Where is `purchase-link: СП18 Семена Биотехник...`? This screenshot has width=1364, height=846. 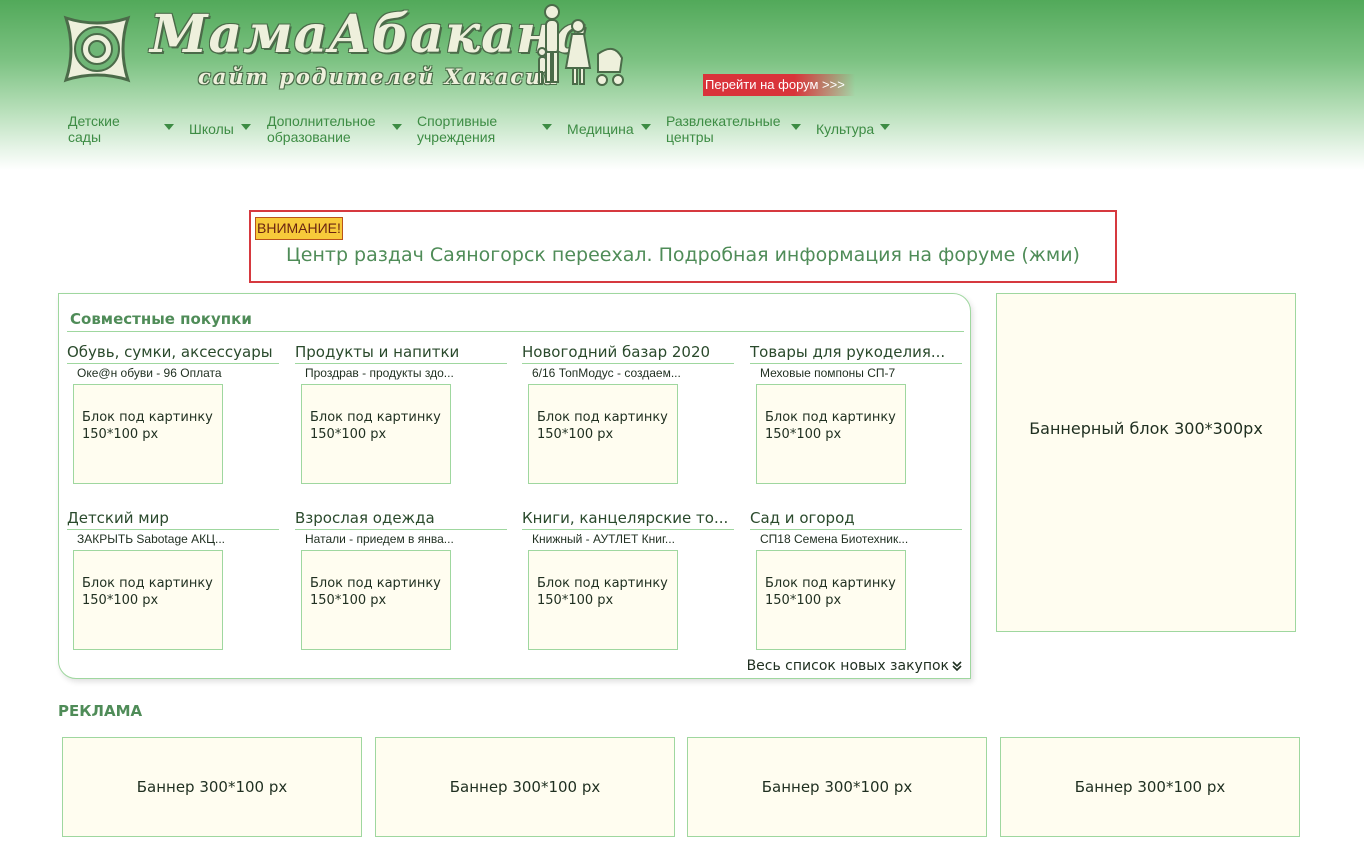 purchase-link: СП18 Семена Биотехник... is located at coordinates (861, 539).